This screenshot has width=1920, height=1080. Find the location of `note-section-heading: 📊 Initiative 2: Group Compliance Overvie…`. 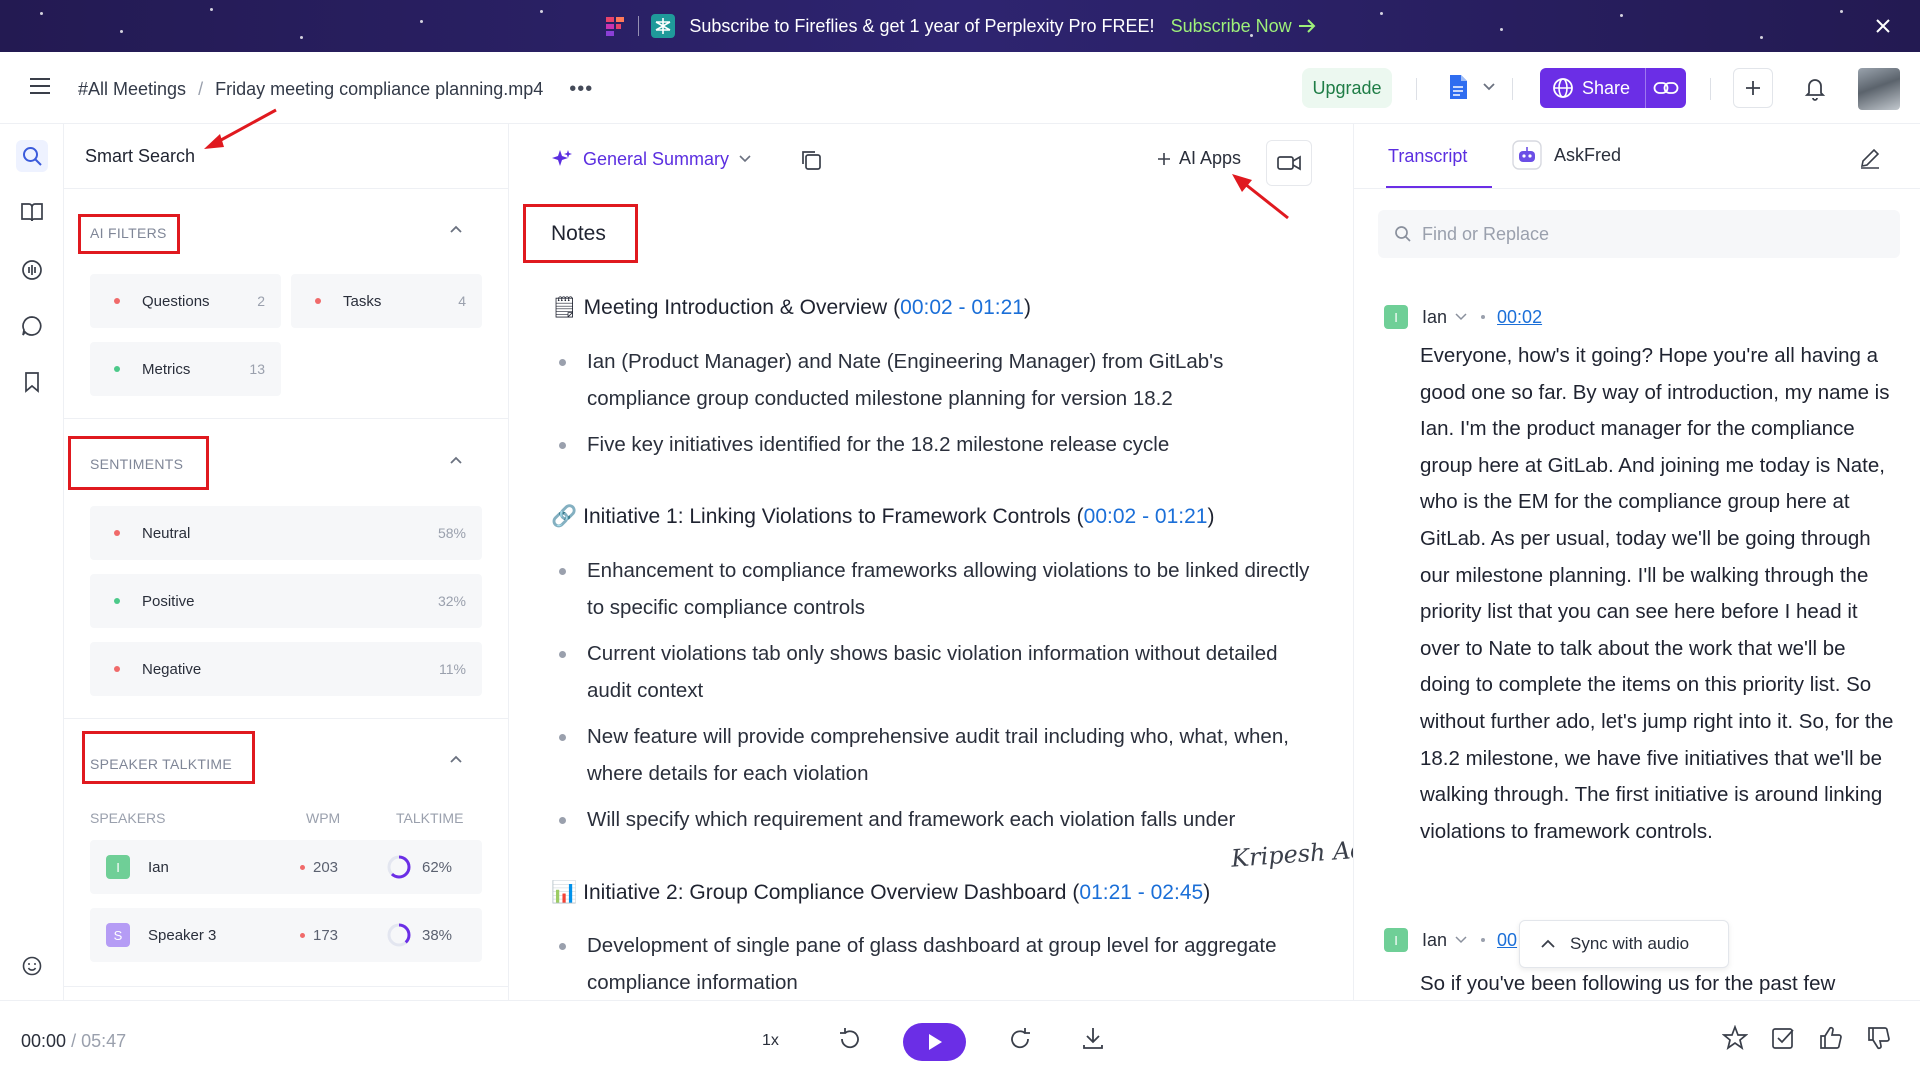

note-section-heading: 📊 Initiative 2: Group Compliance Overvie… is located at coordinates (881, 892).